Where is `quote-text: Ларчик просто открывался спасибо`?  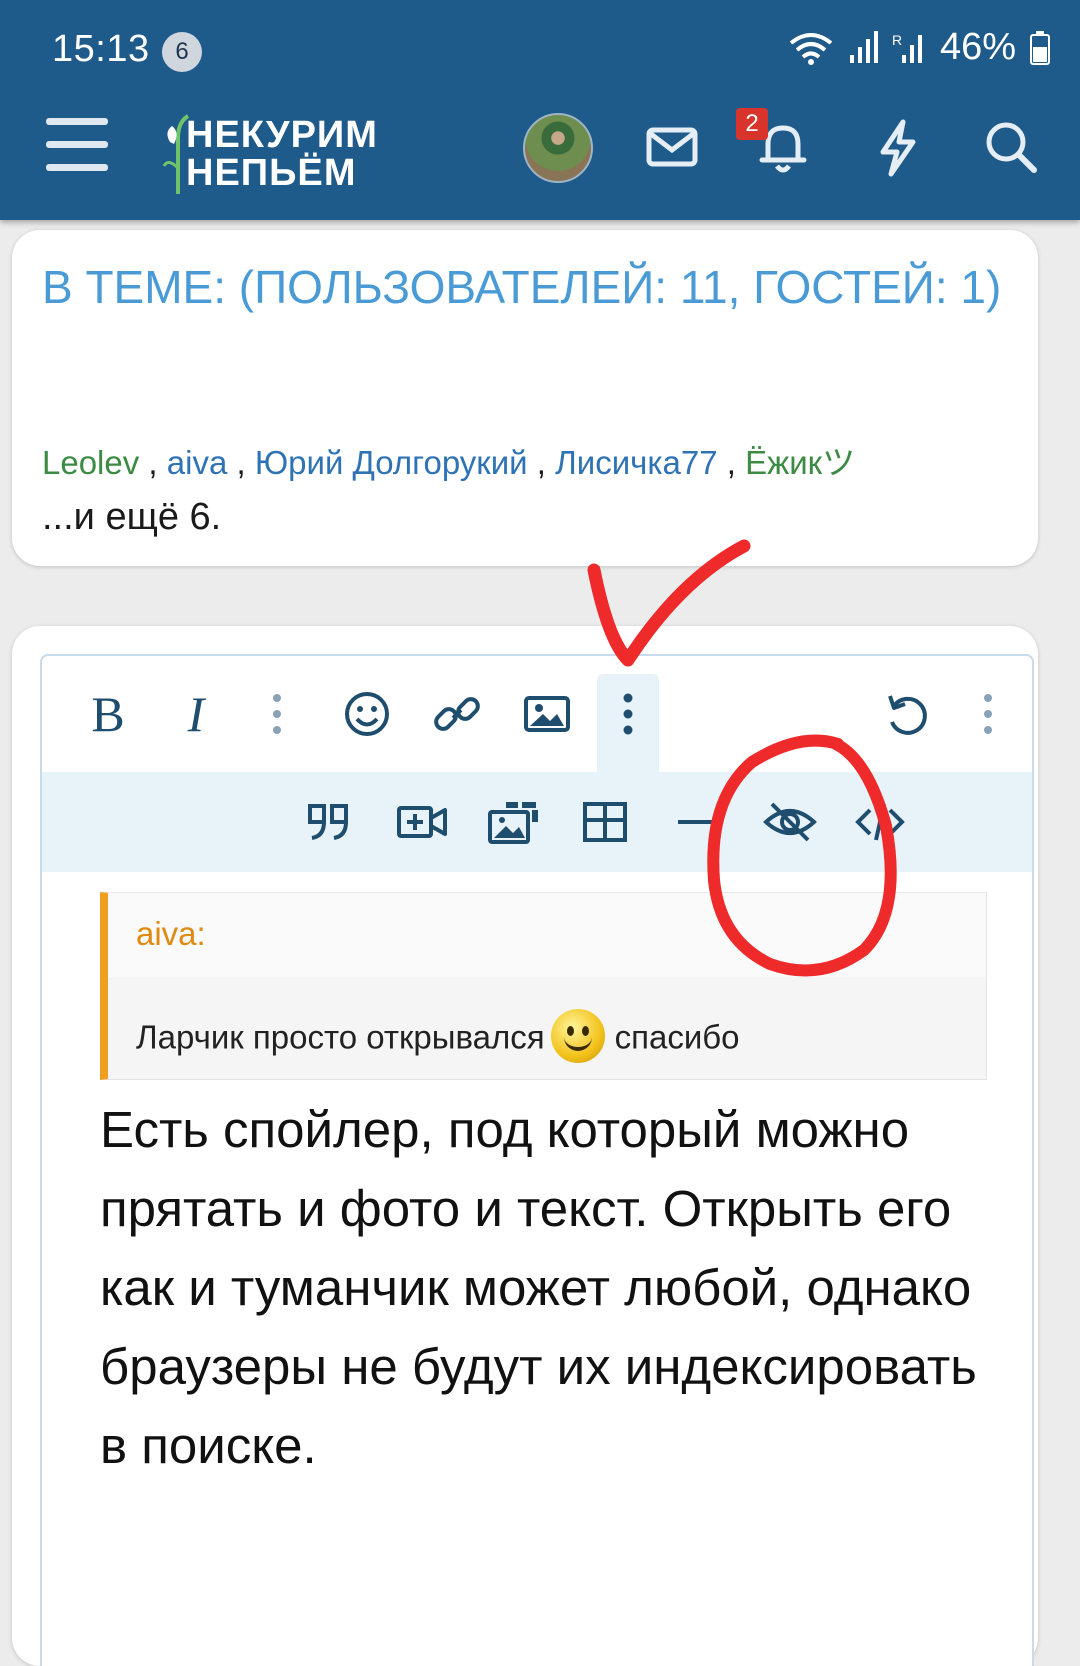
quote-text: Ларчик просто открывался спасибо is located at coordinates (438, 1038).